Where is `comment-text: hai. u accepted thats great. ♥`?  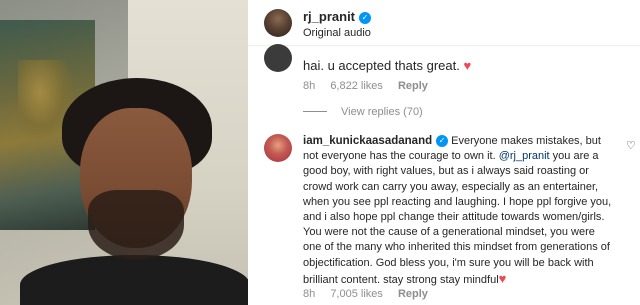
comment-text: hai. u accepted thats great. ♥ is located at coordinates (387, 65).